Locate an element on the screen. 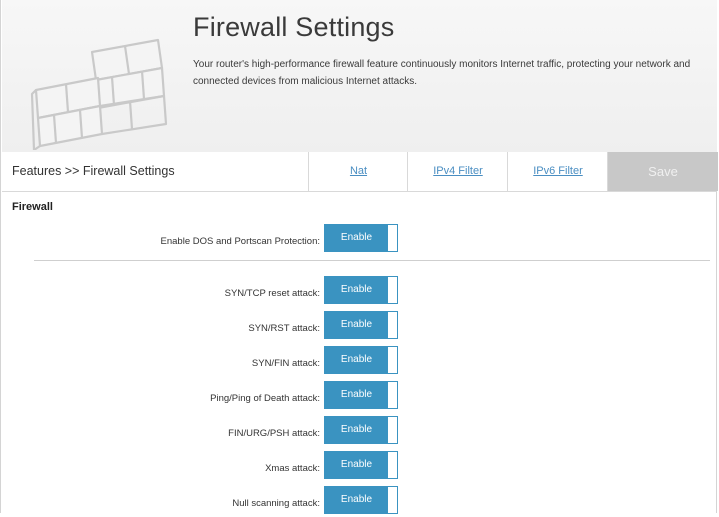 The width and height of the screenshot is (719, 517). syn-rst-toggle: Enable is located at coordinates (361, 325).